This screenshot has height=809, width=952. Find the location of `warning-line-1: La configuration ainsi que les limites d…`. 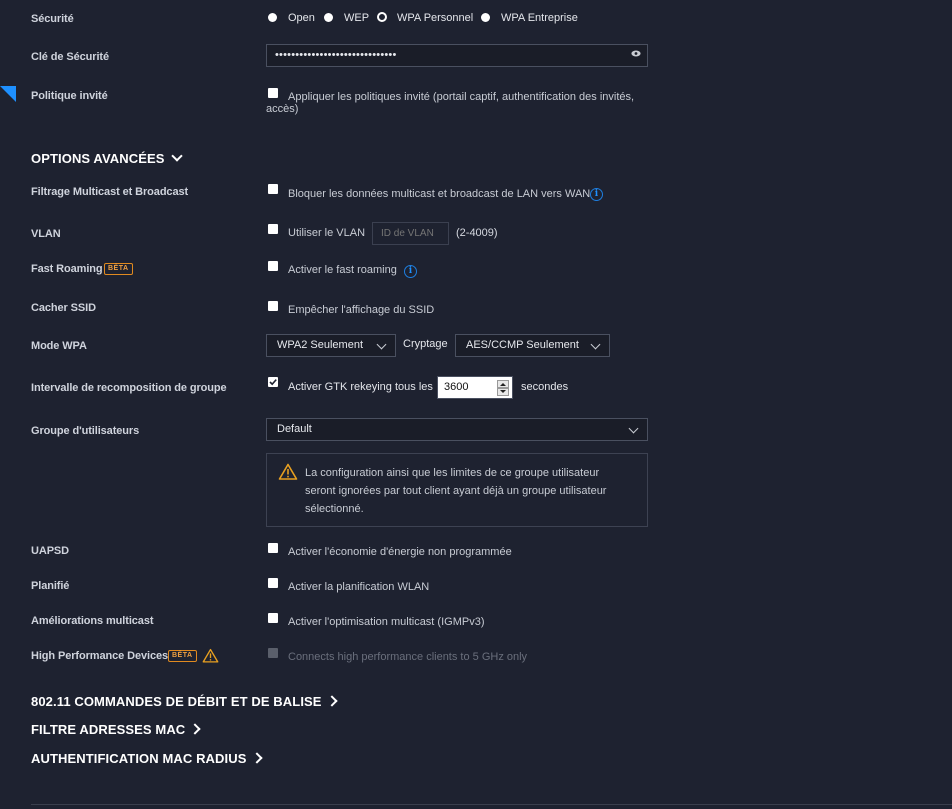

warning-line-1: La configuration ainsi que les limites d… is located at coordinates (452, 473).